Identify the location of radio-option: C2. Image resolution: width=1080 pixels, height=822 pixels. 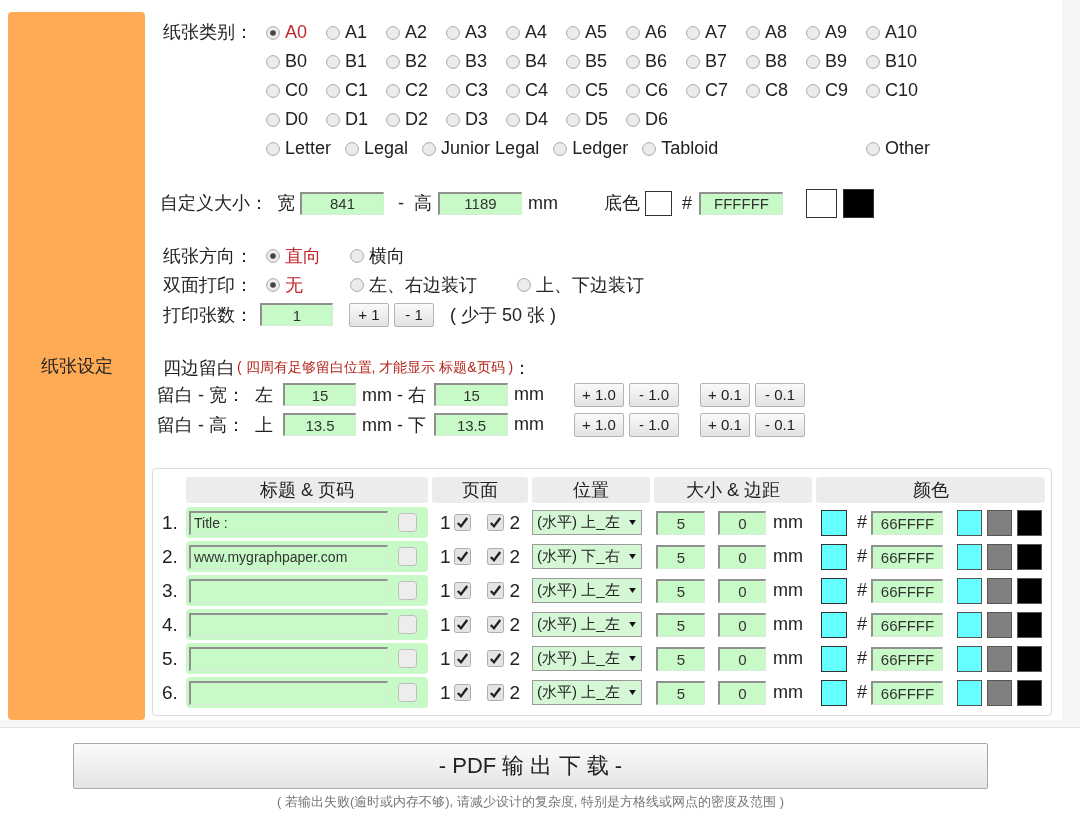
(416, 90).